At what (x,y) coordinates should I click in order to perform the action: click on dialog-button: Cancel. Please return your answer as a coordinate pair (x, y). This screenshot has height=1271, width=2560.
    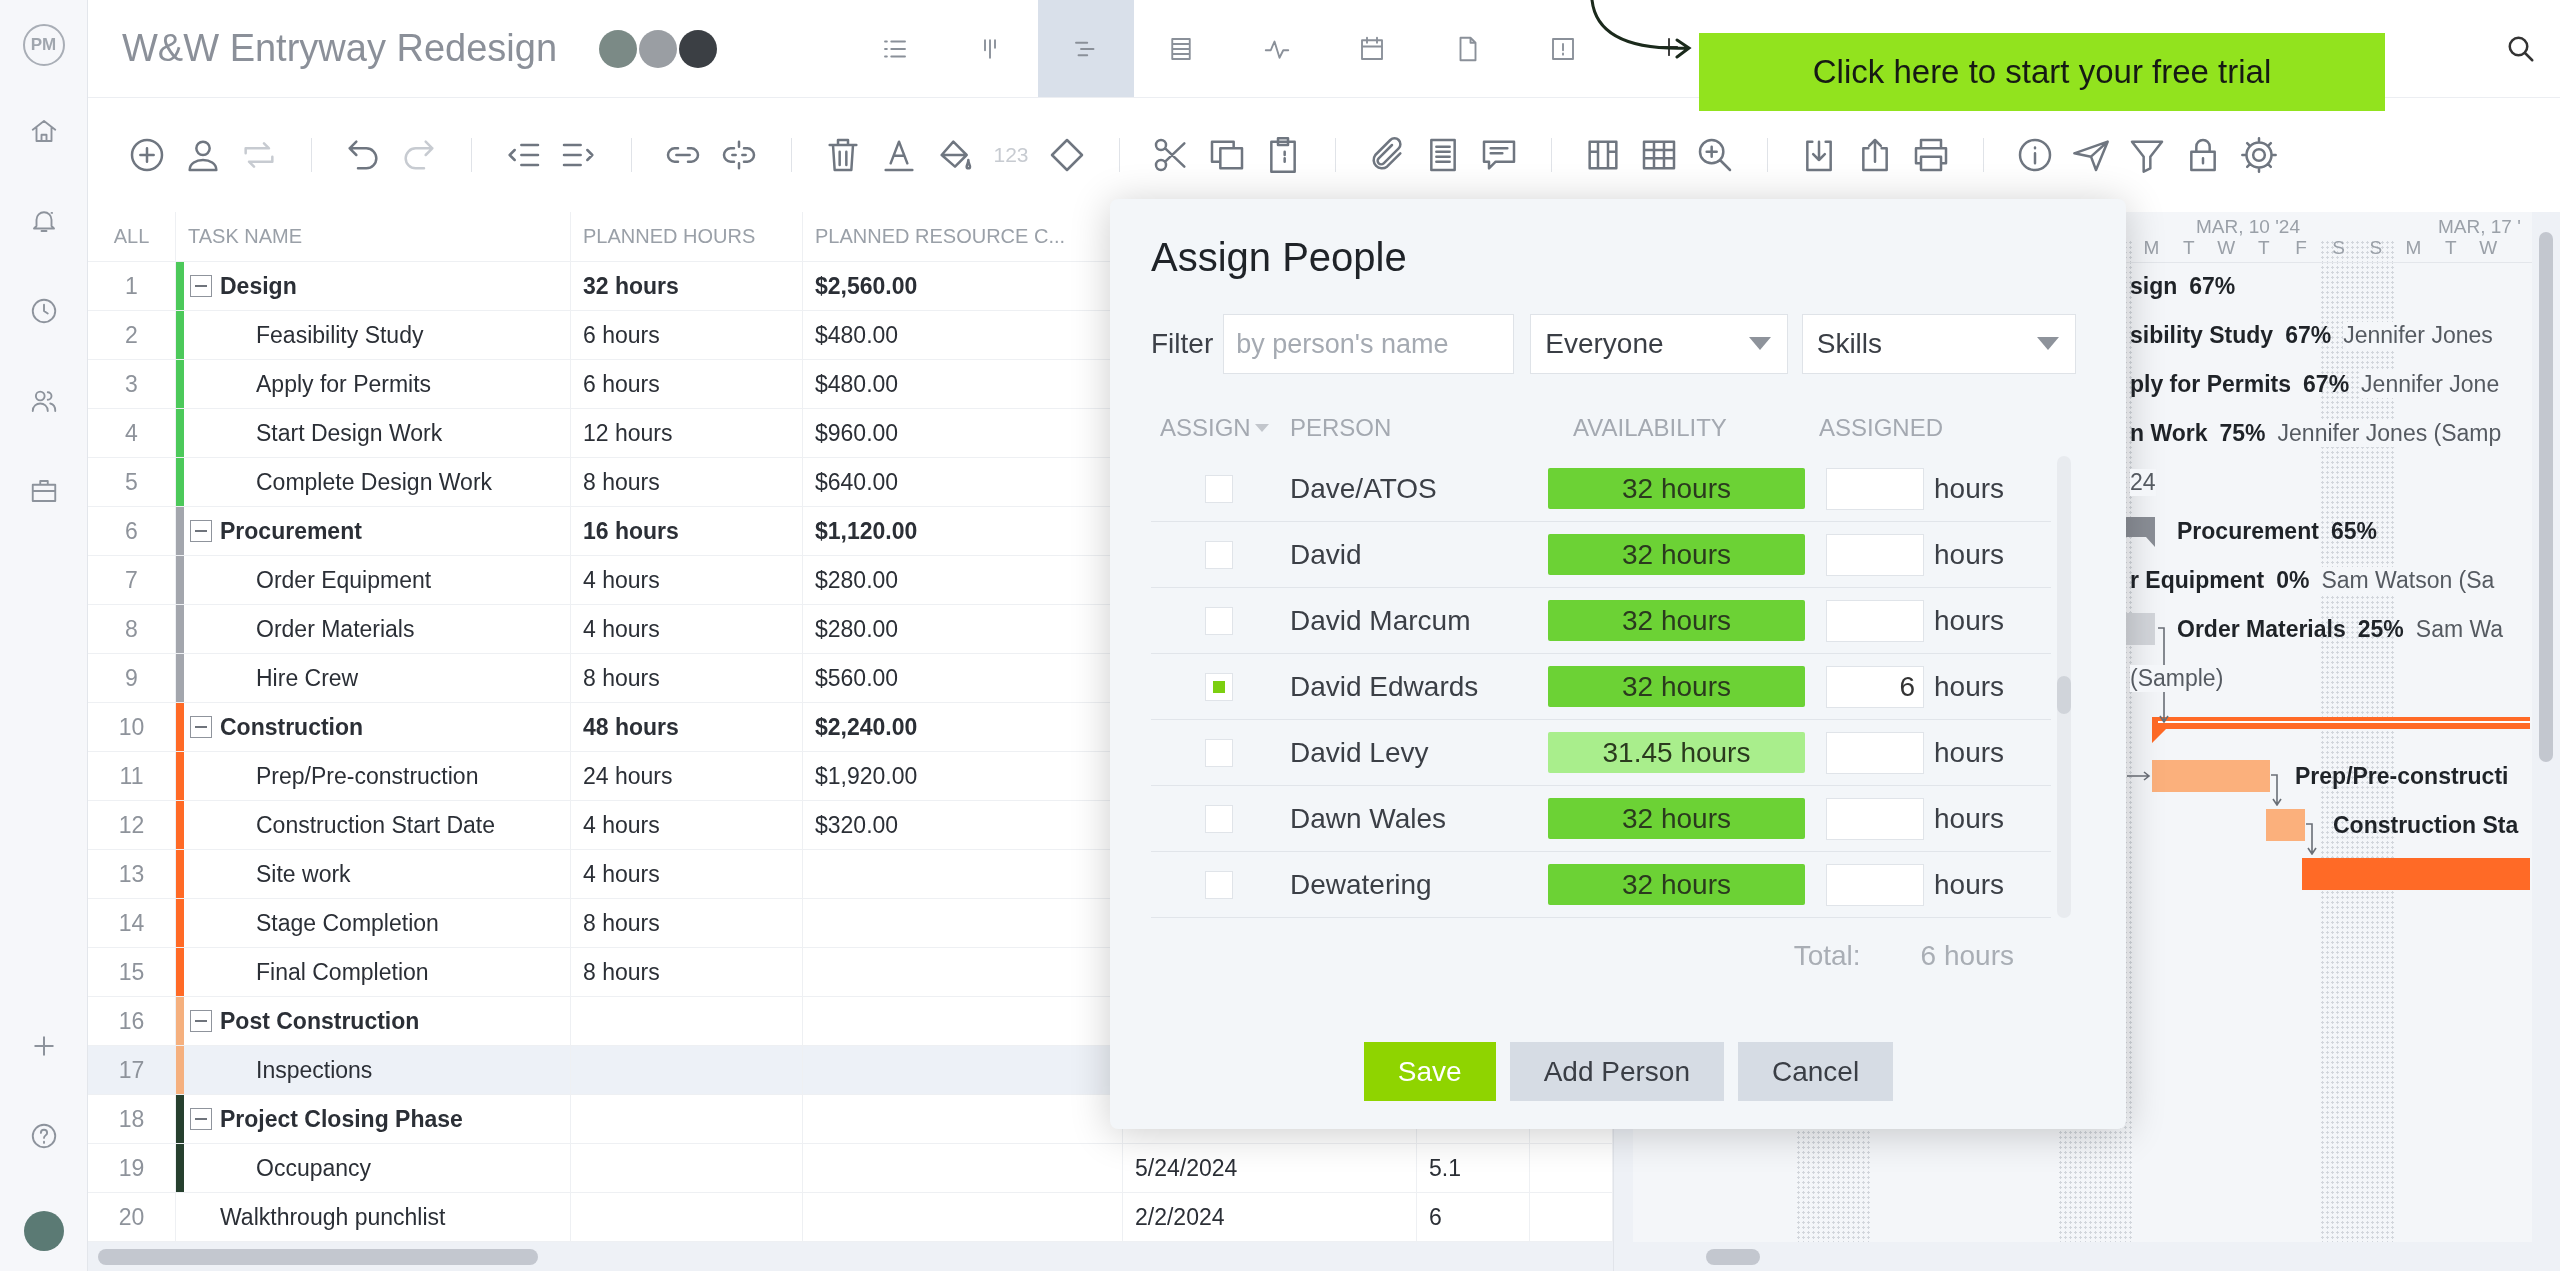
    Looking at the image, I should click on (1816, 1071).